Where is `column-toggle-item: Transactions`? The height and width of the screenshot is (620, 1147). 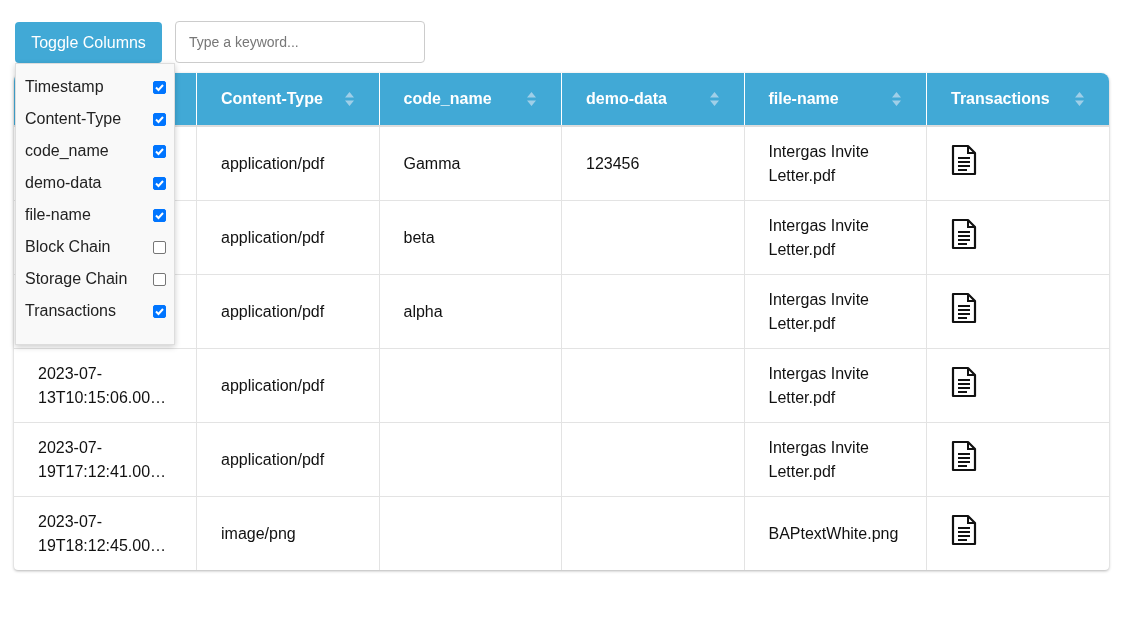 column-toggle-item: Transactions is located at coordinates (95, 311).